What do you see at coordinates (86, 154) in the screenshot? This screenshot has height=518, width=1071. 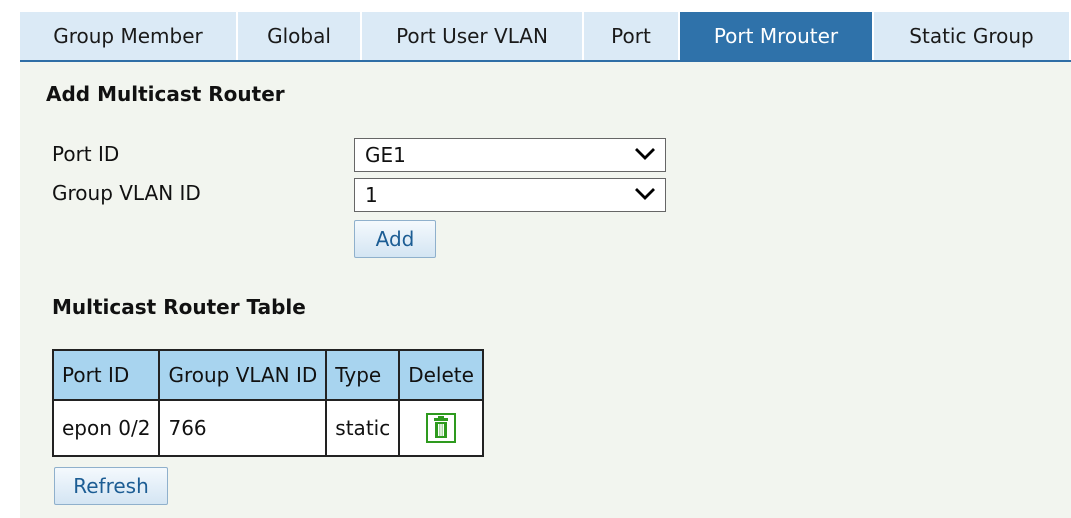 I see `port-id-label: Port ID` at bounding box center [86, 154].